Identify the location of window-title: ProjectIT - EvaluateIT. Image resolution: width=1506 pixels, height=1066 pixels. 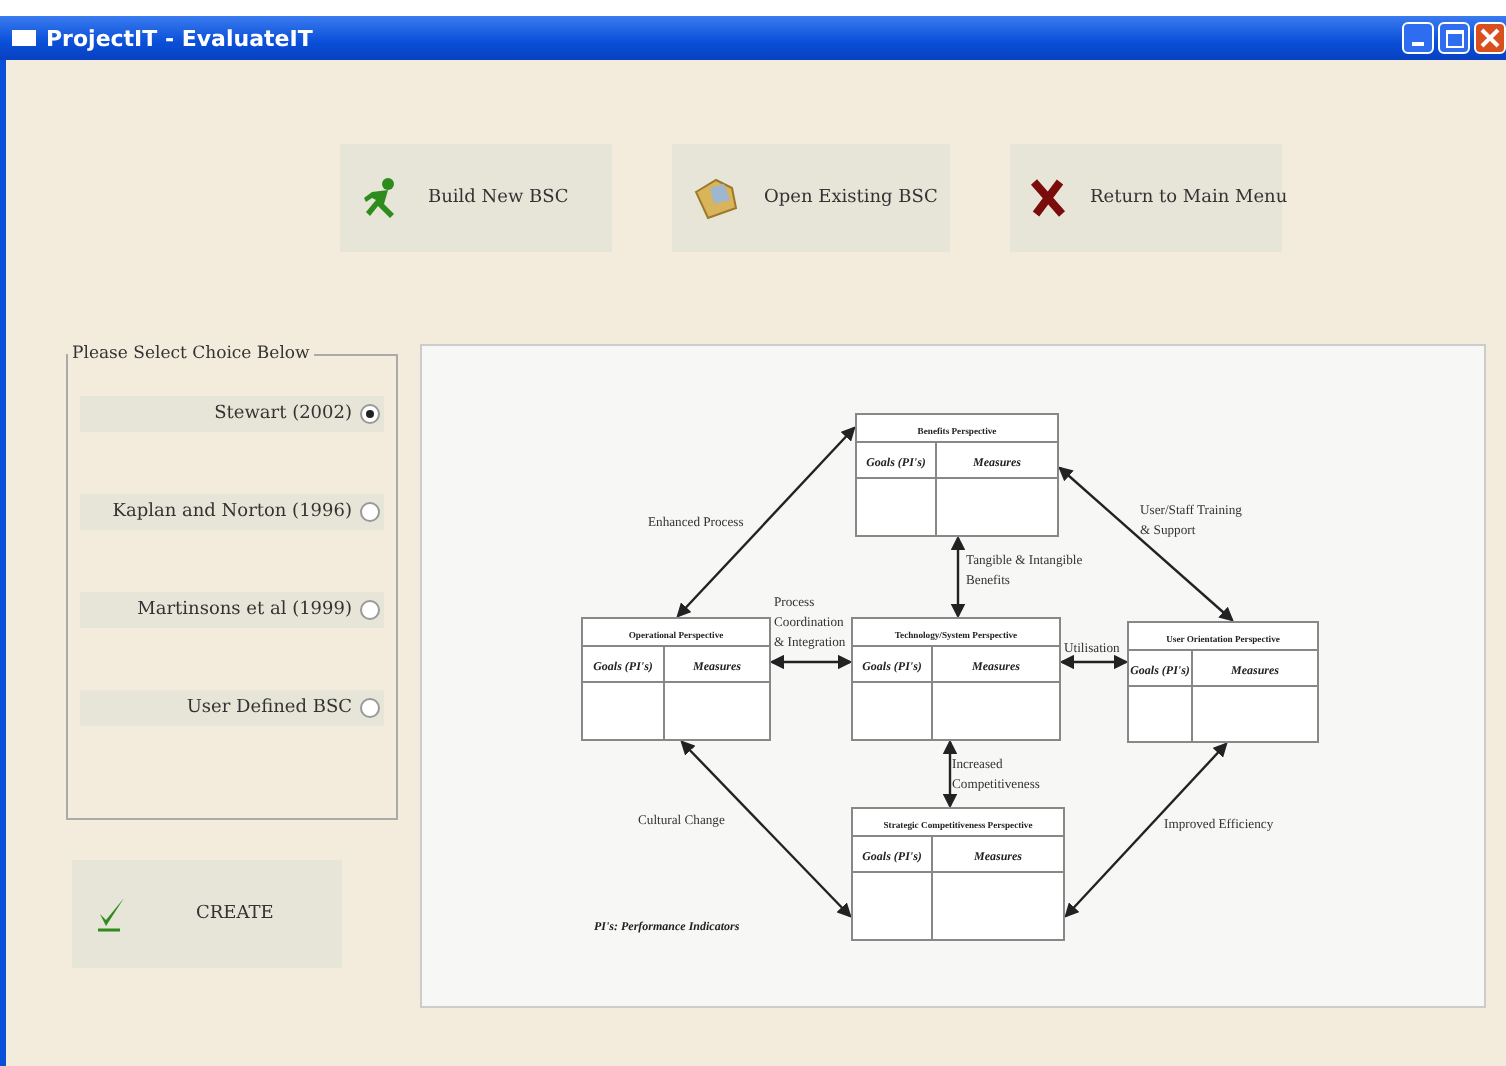
(180, 38).